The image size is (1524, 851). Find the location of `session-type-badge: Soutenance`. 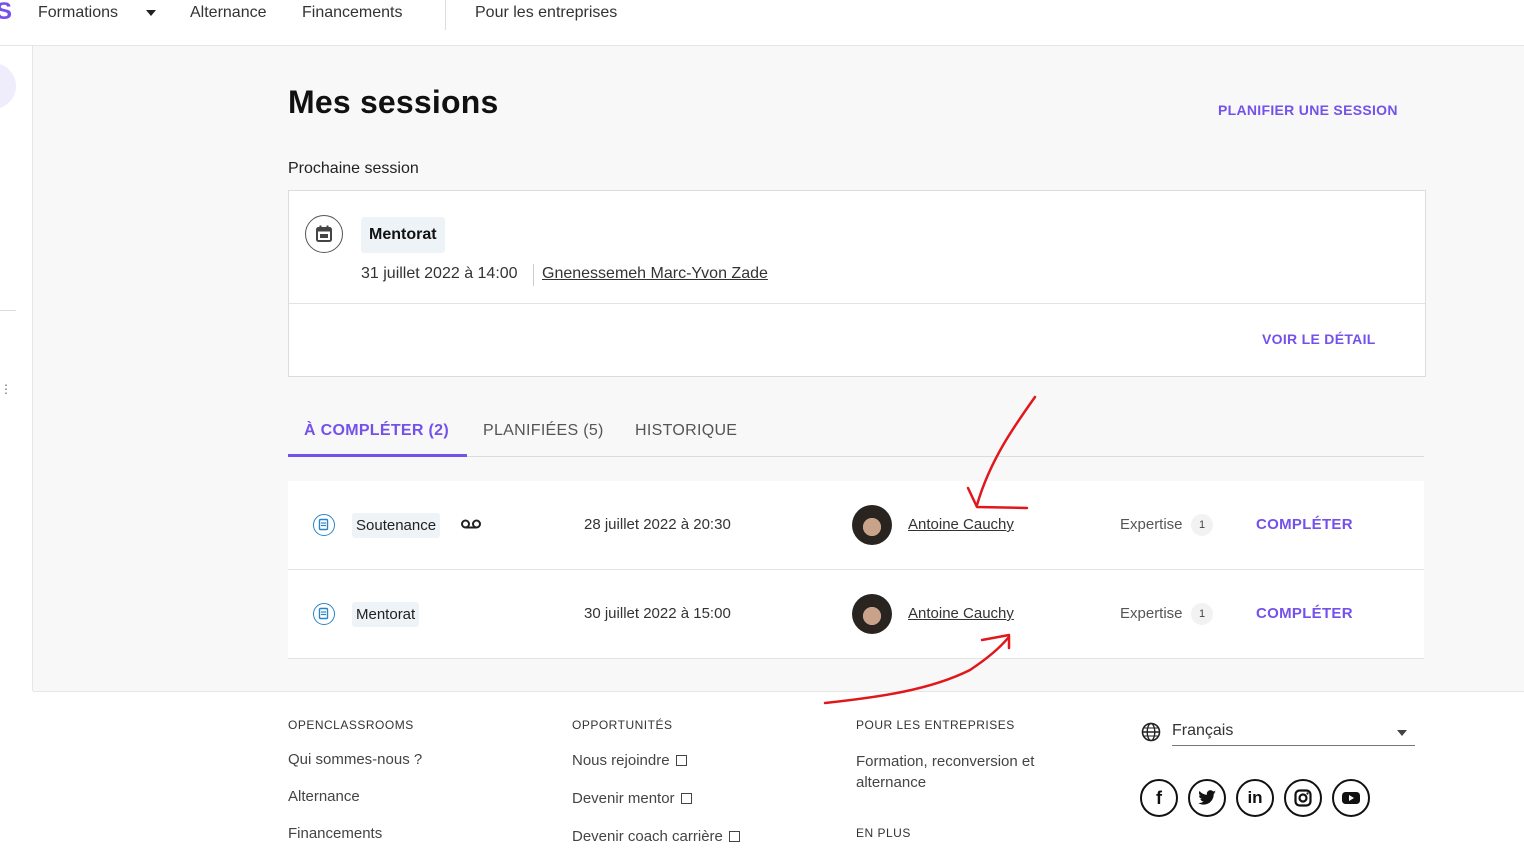

session-type-badge: Soutenance is located at coordinates (396, 525).